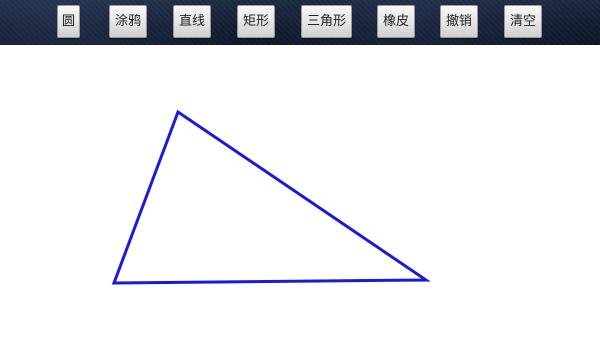  What do you see at coordinates (192, 21) in the screenshot?
I see `line-tool-button: 直线` at bounding box center [192, 21].